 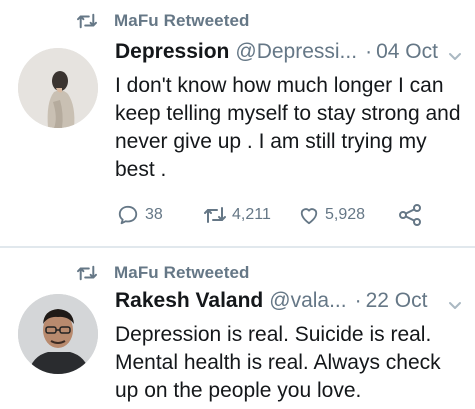 I want to click on retweet-count: 4,211, so click(x=251, y=214).